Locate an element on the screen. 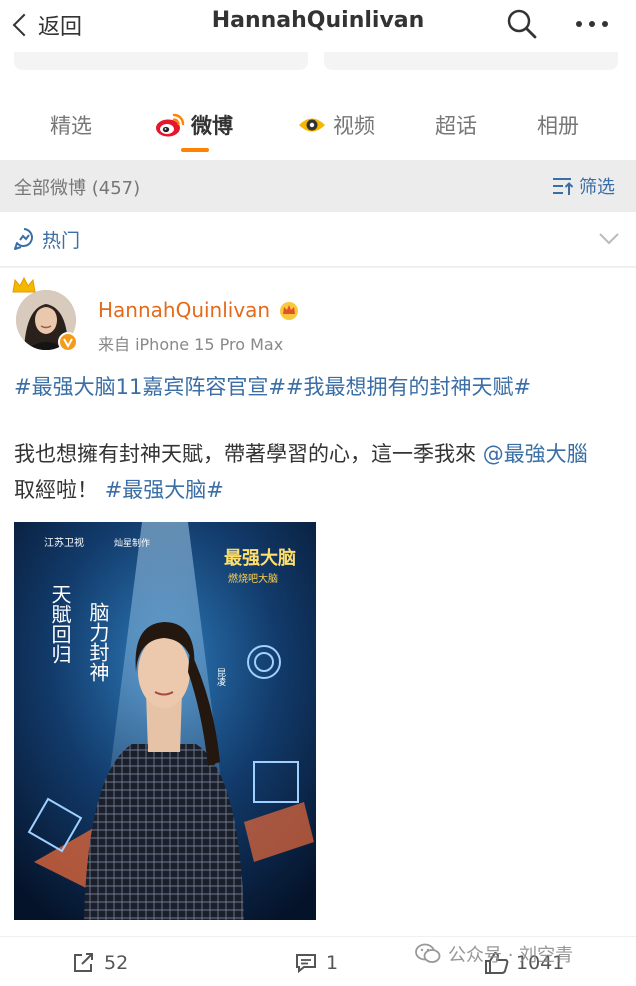 This screenshot has height=986, width=636. page-title: HannahQuinlivan is located at coordinates (318, 20).